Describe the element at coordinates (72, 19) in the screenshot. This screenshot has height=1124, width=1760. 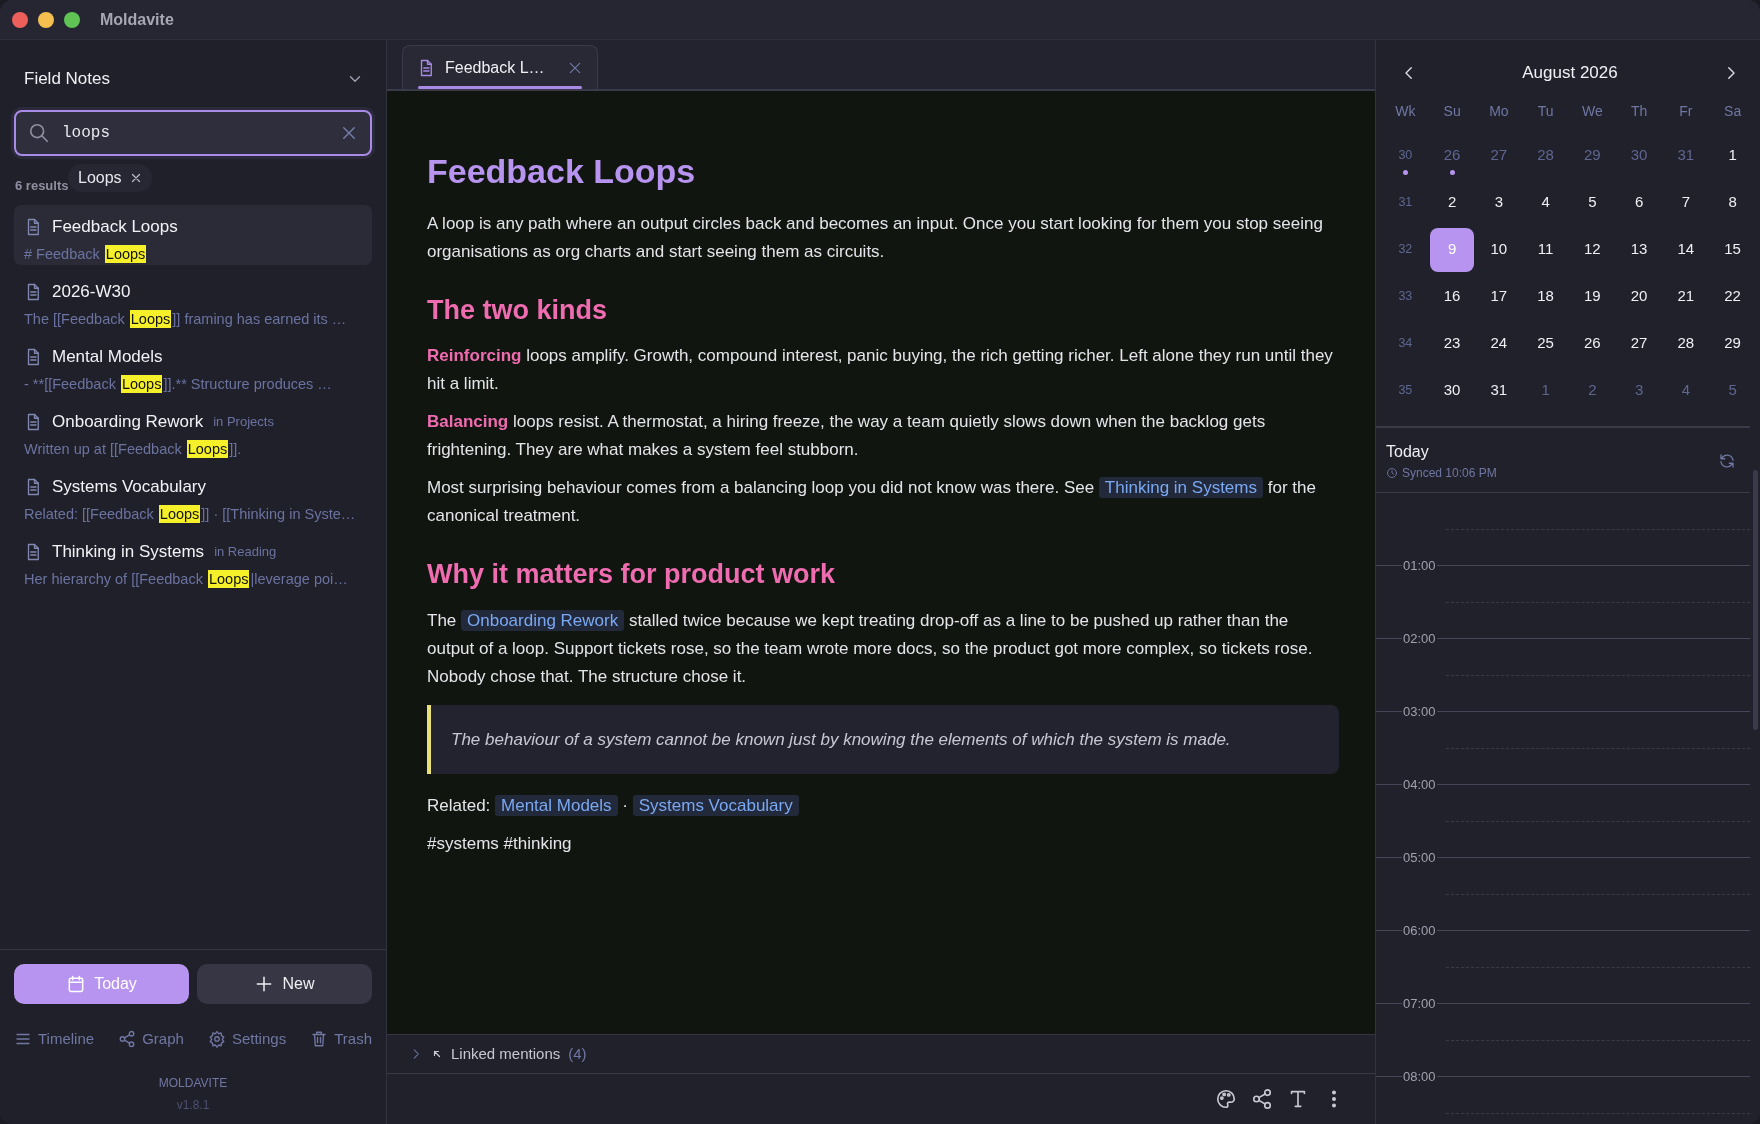
I see `zoom-button` at that location.